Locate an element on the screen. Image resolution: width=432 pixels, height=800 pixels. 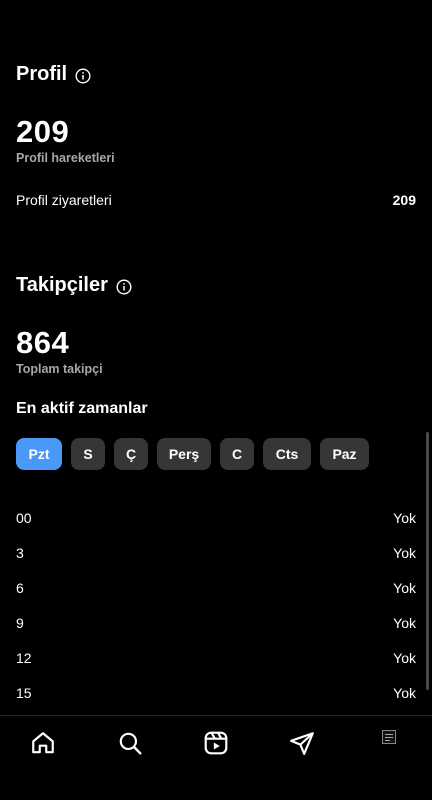
time-row: 15 Yok is located at coordinates (216, 692).